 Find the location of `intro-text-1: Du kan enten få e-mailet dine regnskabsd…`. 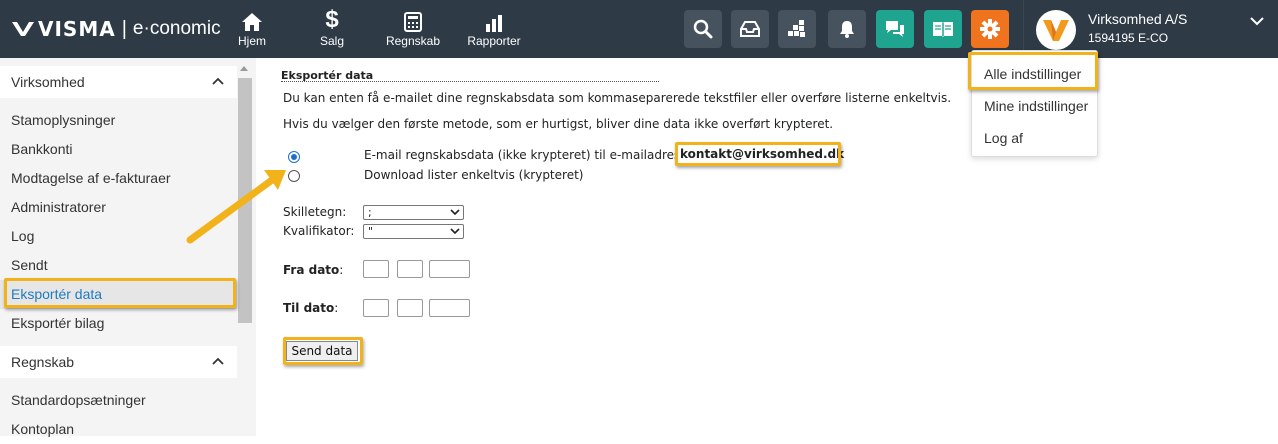

intro-text-1: Du kan enten få e-mailet dine regnskabsd… is located at coordinates (617, 98).